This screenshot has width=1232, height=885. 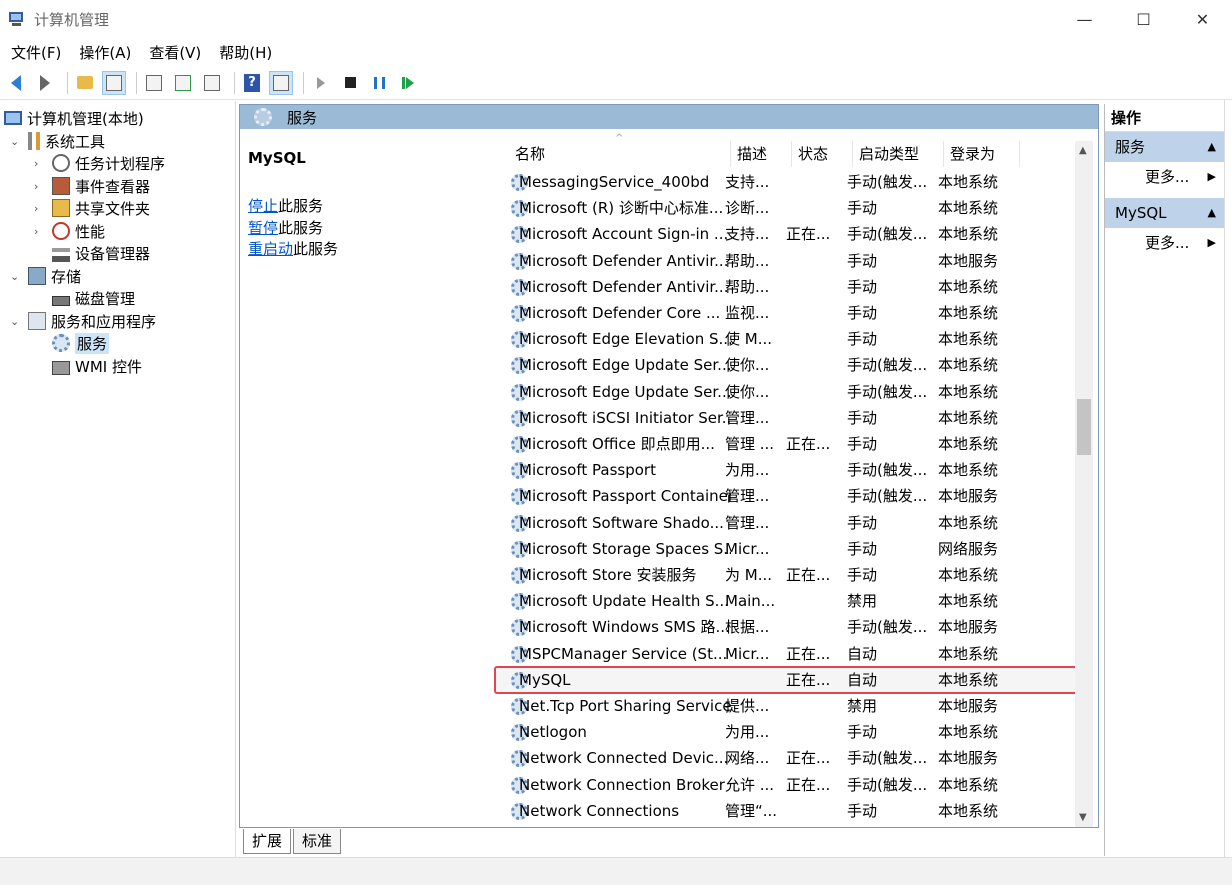 I want to click on properties-button, so click(x=154, y=83).